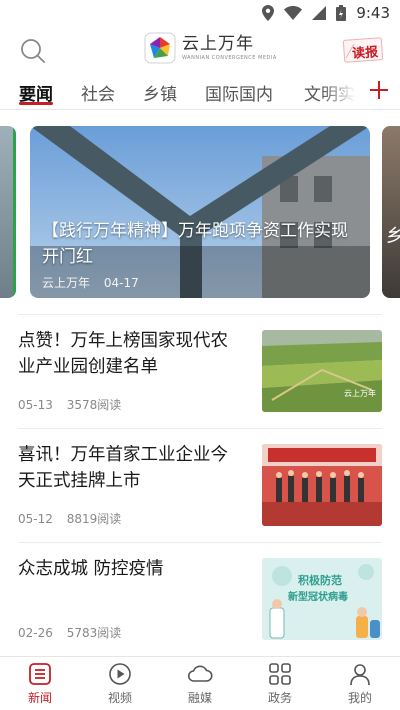 Image resolution: width=400 pixels, height=710 pixels. What do you see at coordinates (160, 92) in the screenshot?
I see `tab-xiangzhen: 乡镇` at bounding box center [160, 92].